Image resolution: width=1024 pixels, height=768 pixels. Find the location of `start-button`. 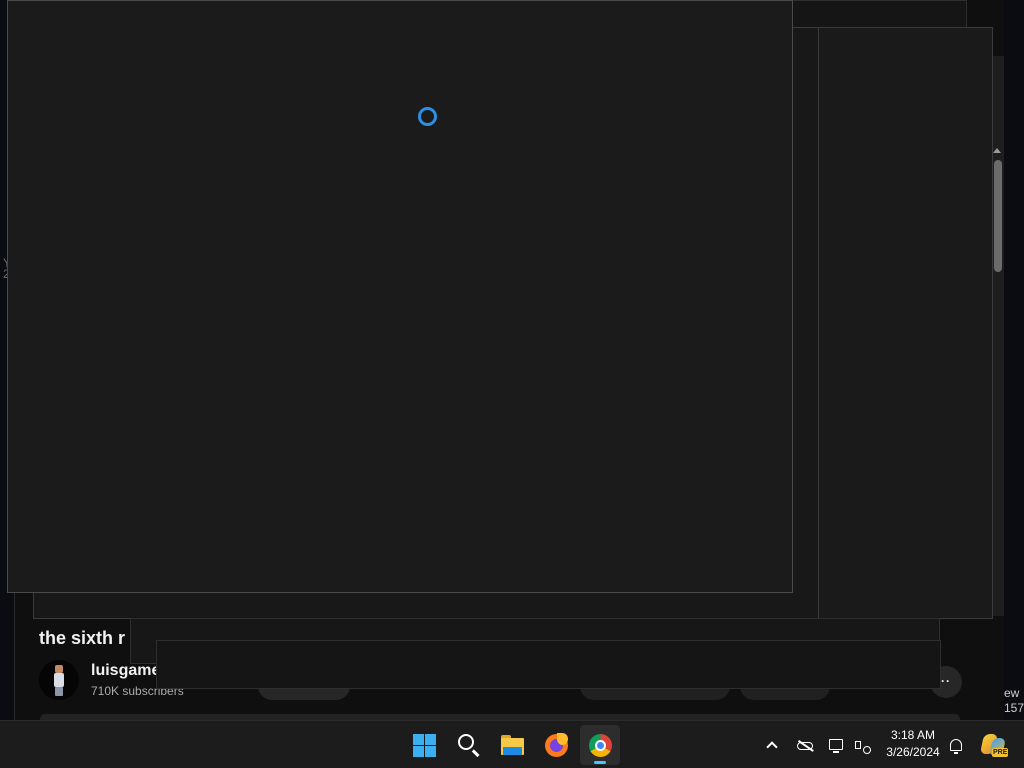

start-button is located at coordinates (424, 745).